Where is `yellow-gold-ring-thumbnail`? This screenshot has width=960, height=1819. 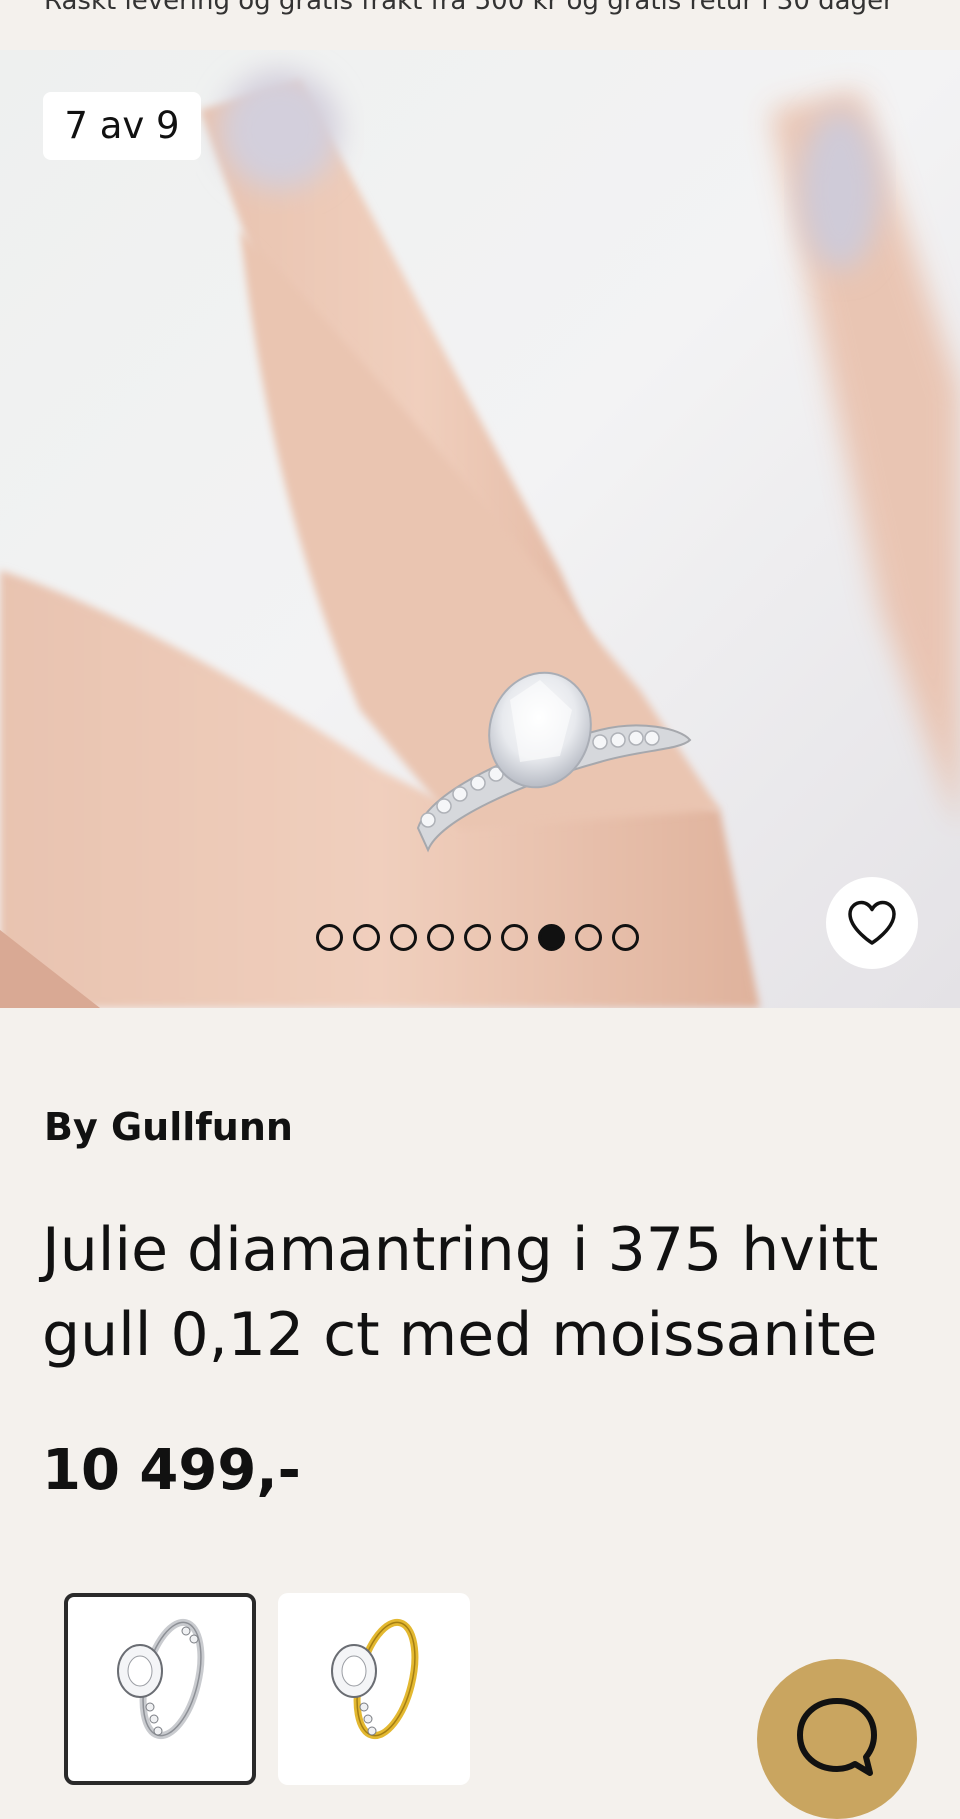
yellow-gold-ring-thumbnail is located at coordinates (375, 1679).